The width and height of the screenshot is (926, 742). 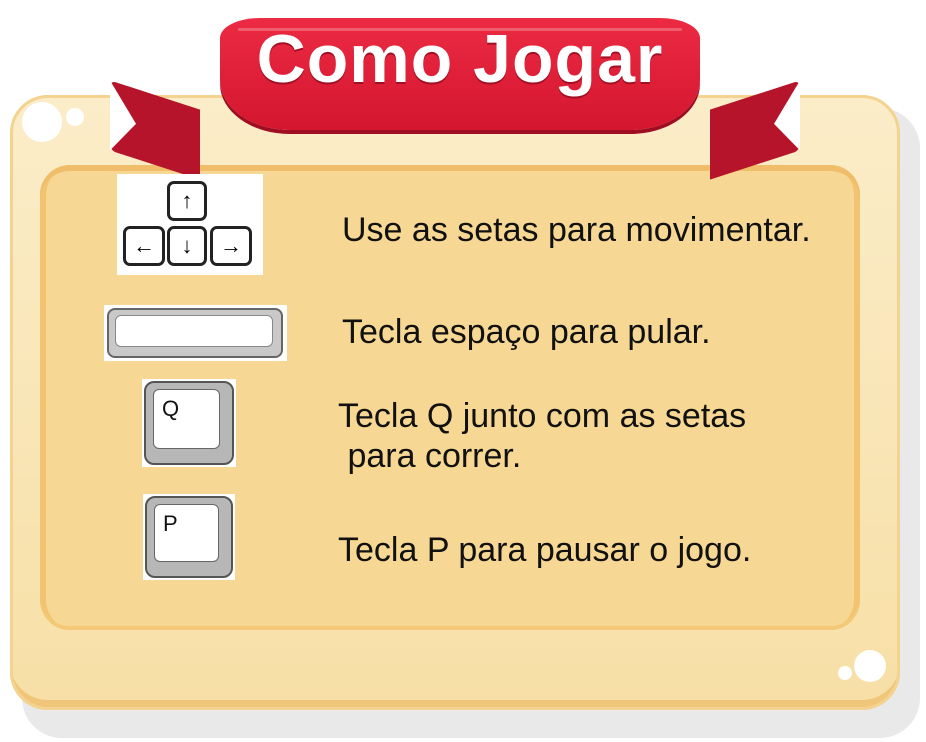 I want to click on arrow-right-key: →, so click(x=231, y=246).